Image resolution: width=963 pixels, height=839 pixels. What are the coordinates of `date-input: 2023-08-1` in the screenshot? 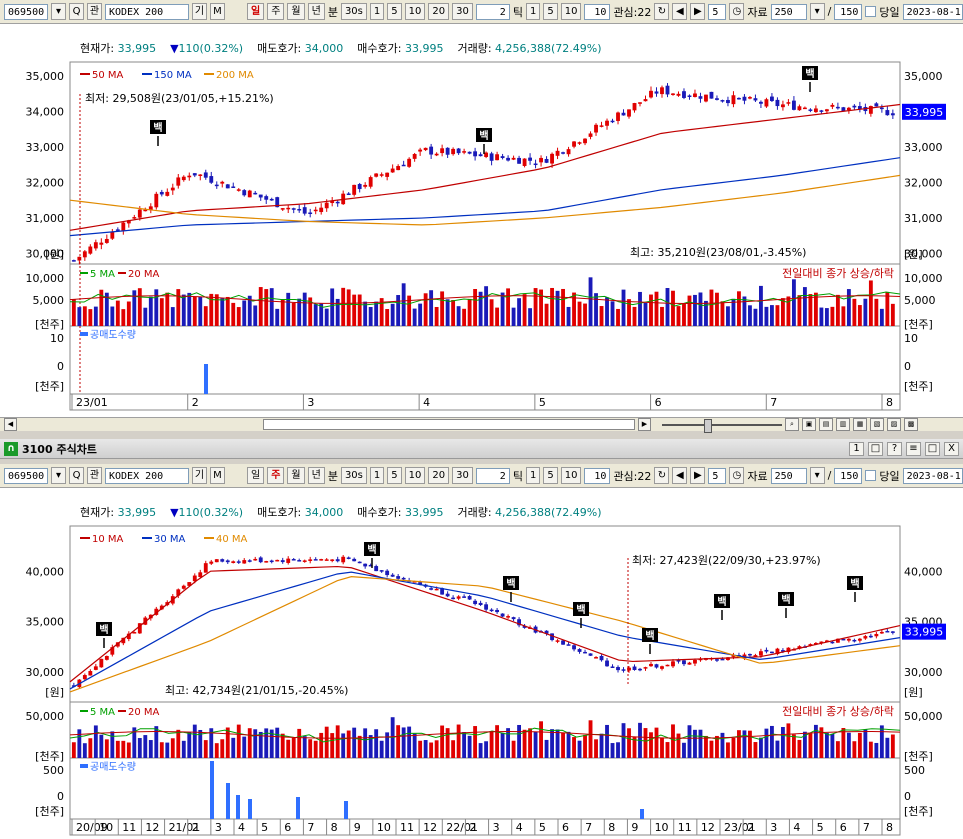 It's located at (932, 11).